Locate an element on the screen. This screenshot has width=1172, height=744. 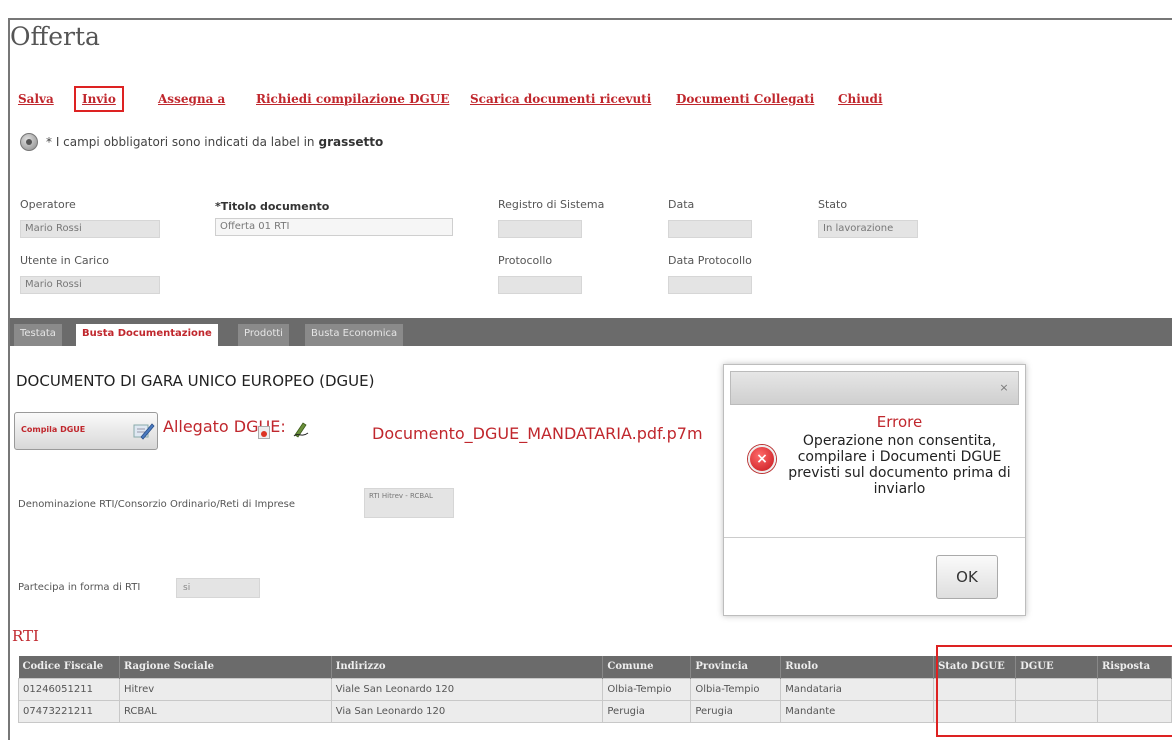
tab-prodotti: Prodotti is located at coordinates (263, 335).